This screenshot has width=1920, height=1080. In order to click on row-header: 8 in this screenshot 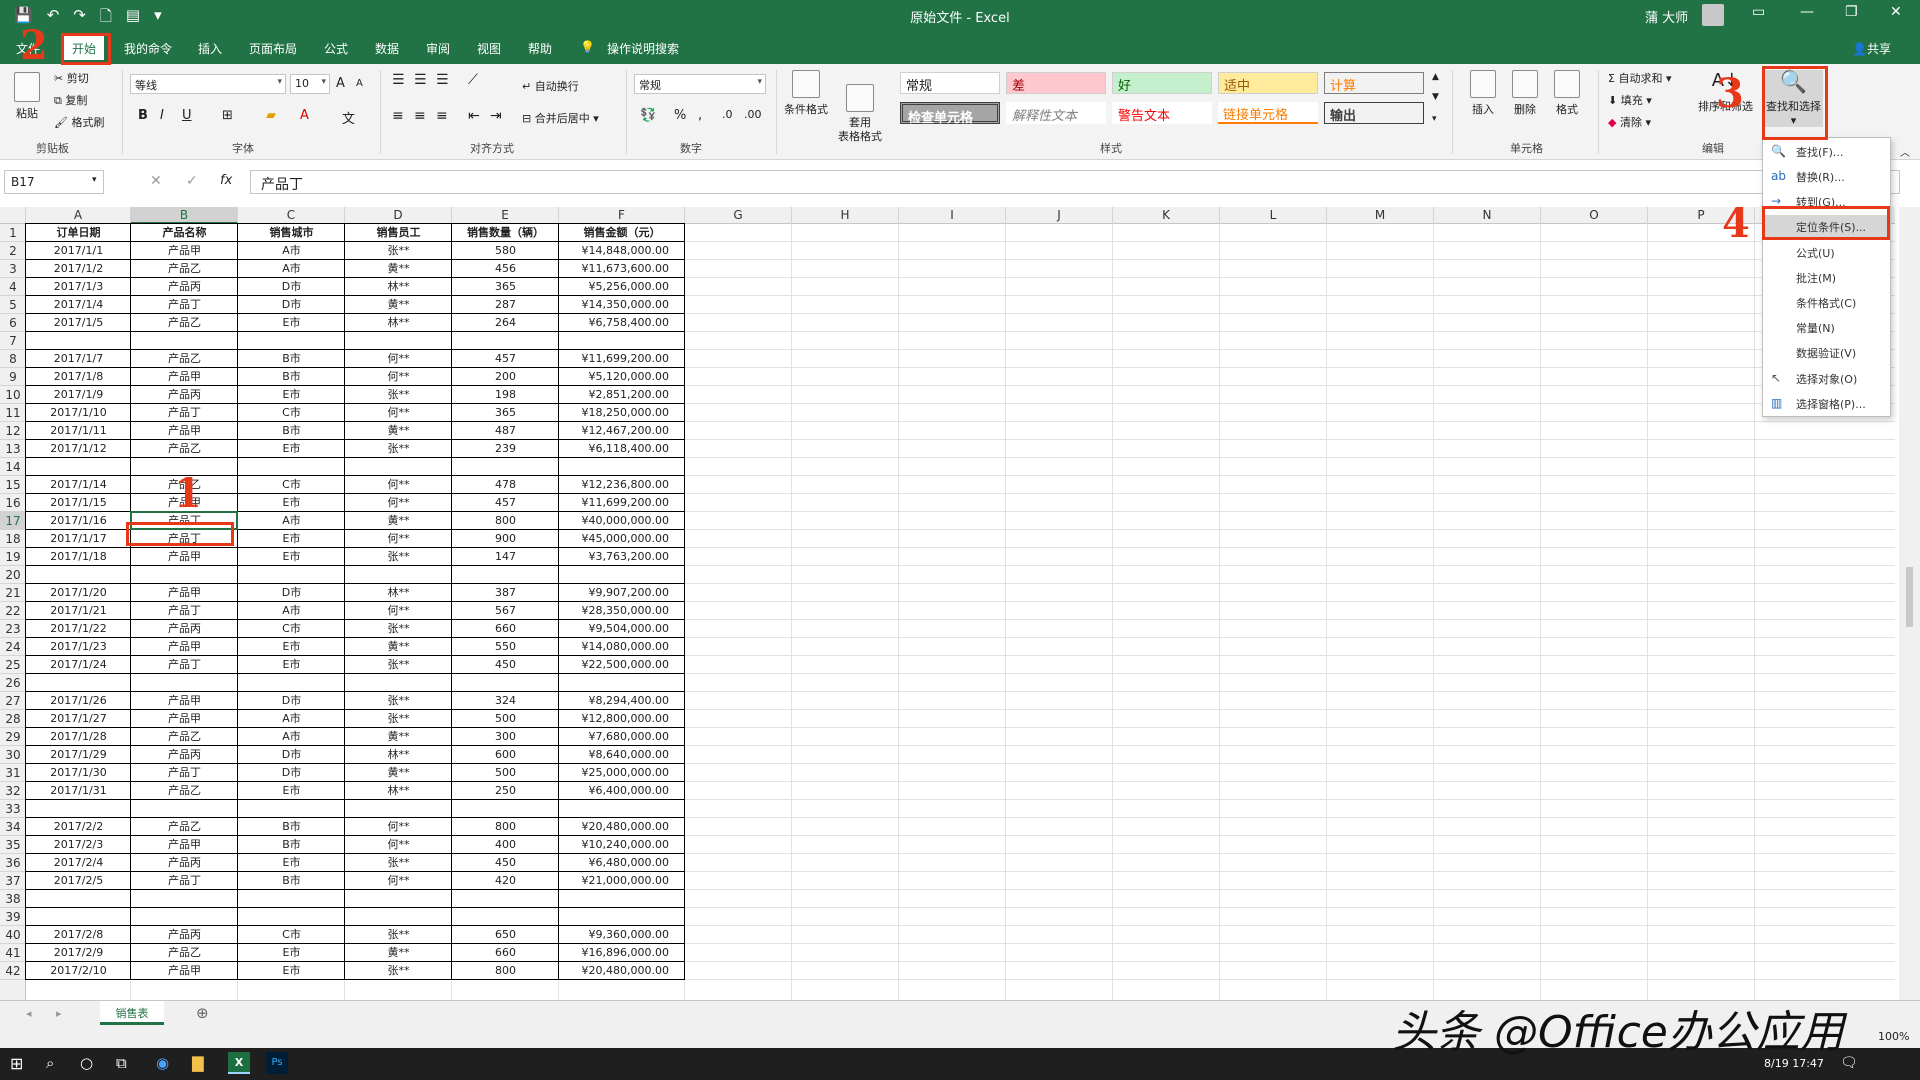, I will do `click(13, 359)`.